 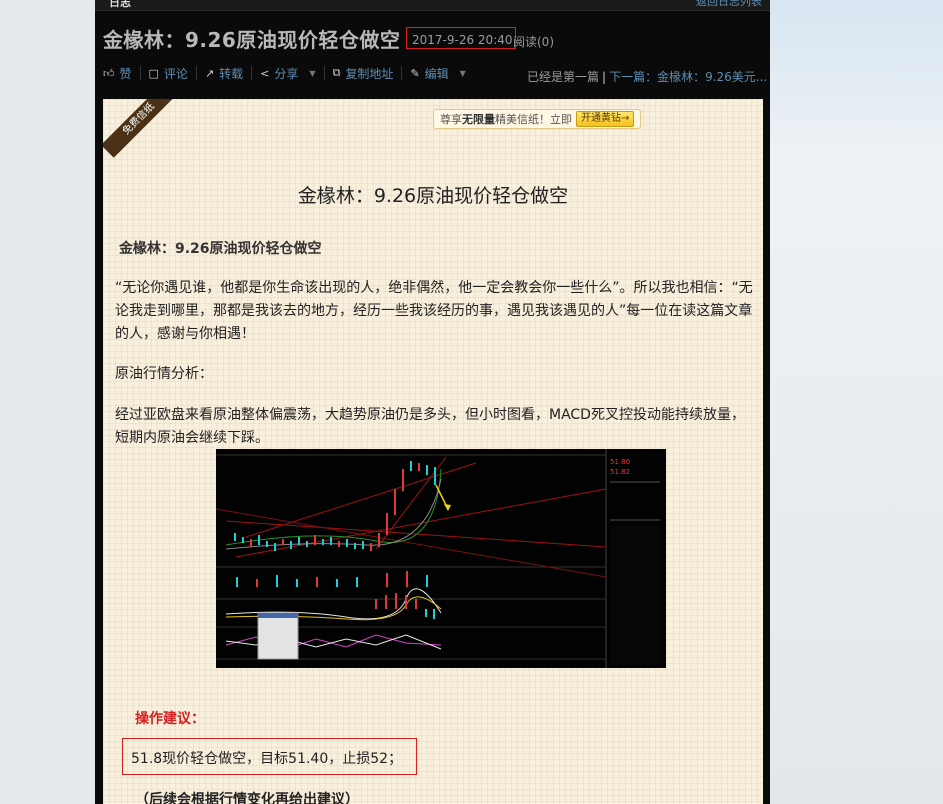 What do you see at coordinates (192, 438) in the screenshot?
I see `analysis-line-2: 短期内原油会继续下踩。` at bounding box center [192, 438].